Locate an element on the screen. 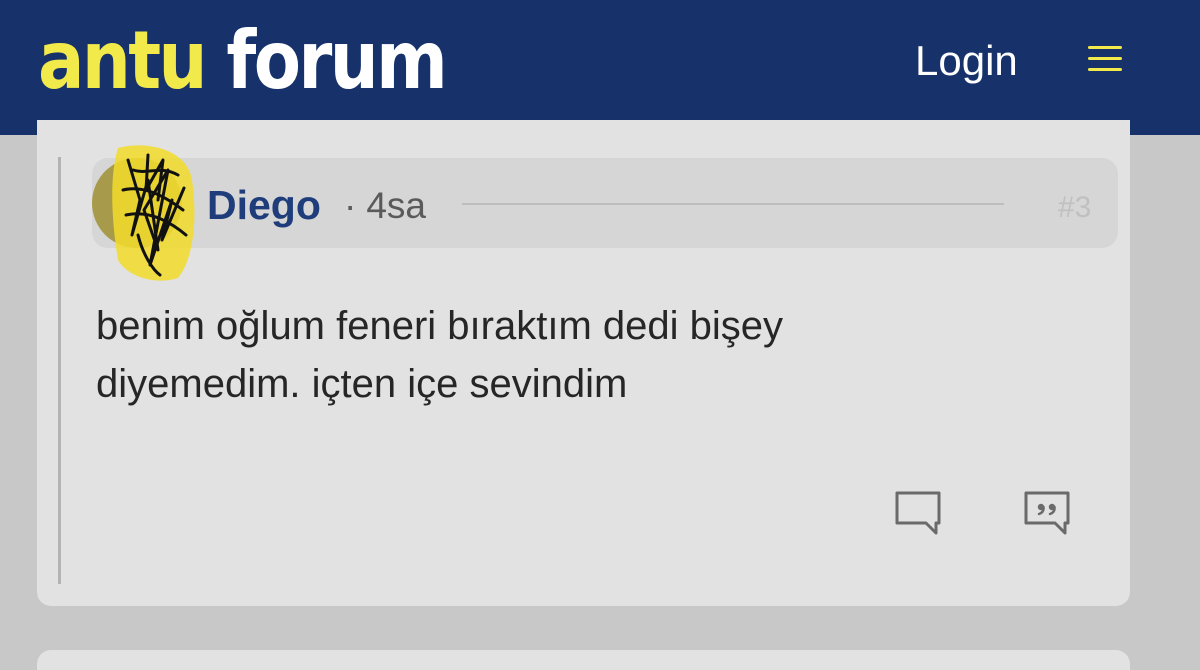 This screenshot has height=670, width=1200. logo-antu: antu is located at coordinates (123, 60).